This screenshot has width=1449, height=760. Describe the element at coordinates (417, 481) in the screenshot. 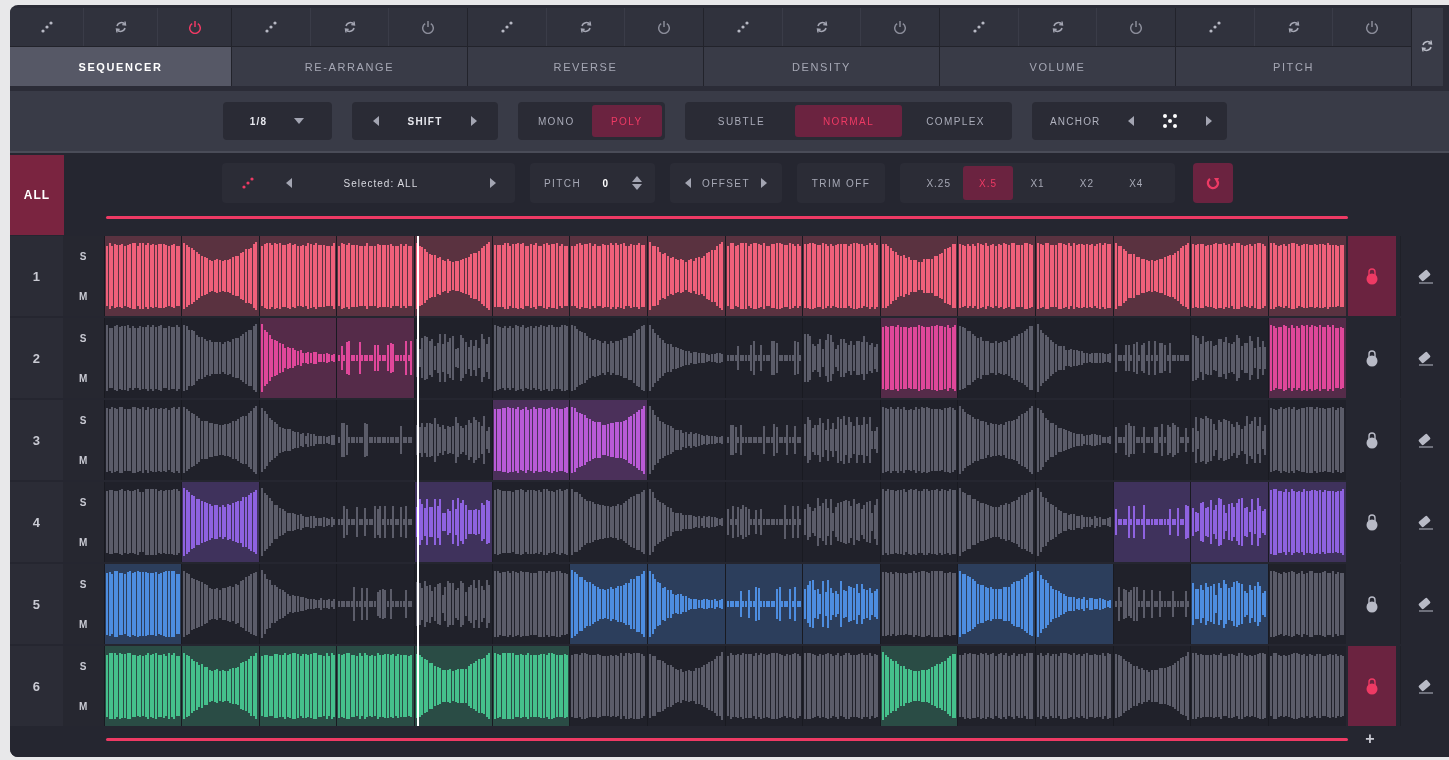

I see `playhead` at that location.